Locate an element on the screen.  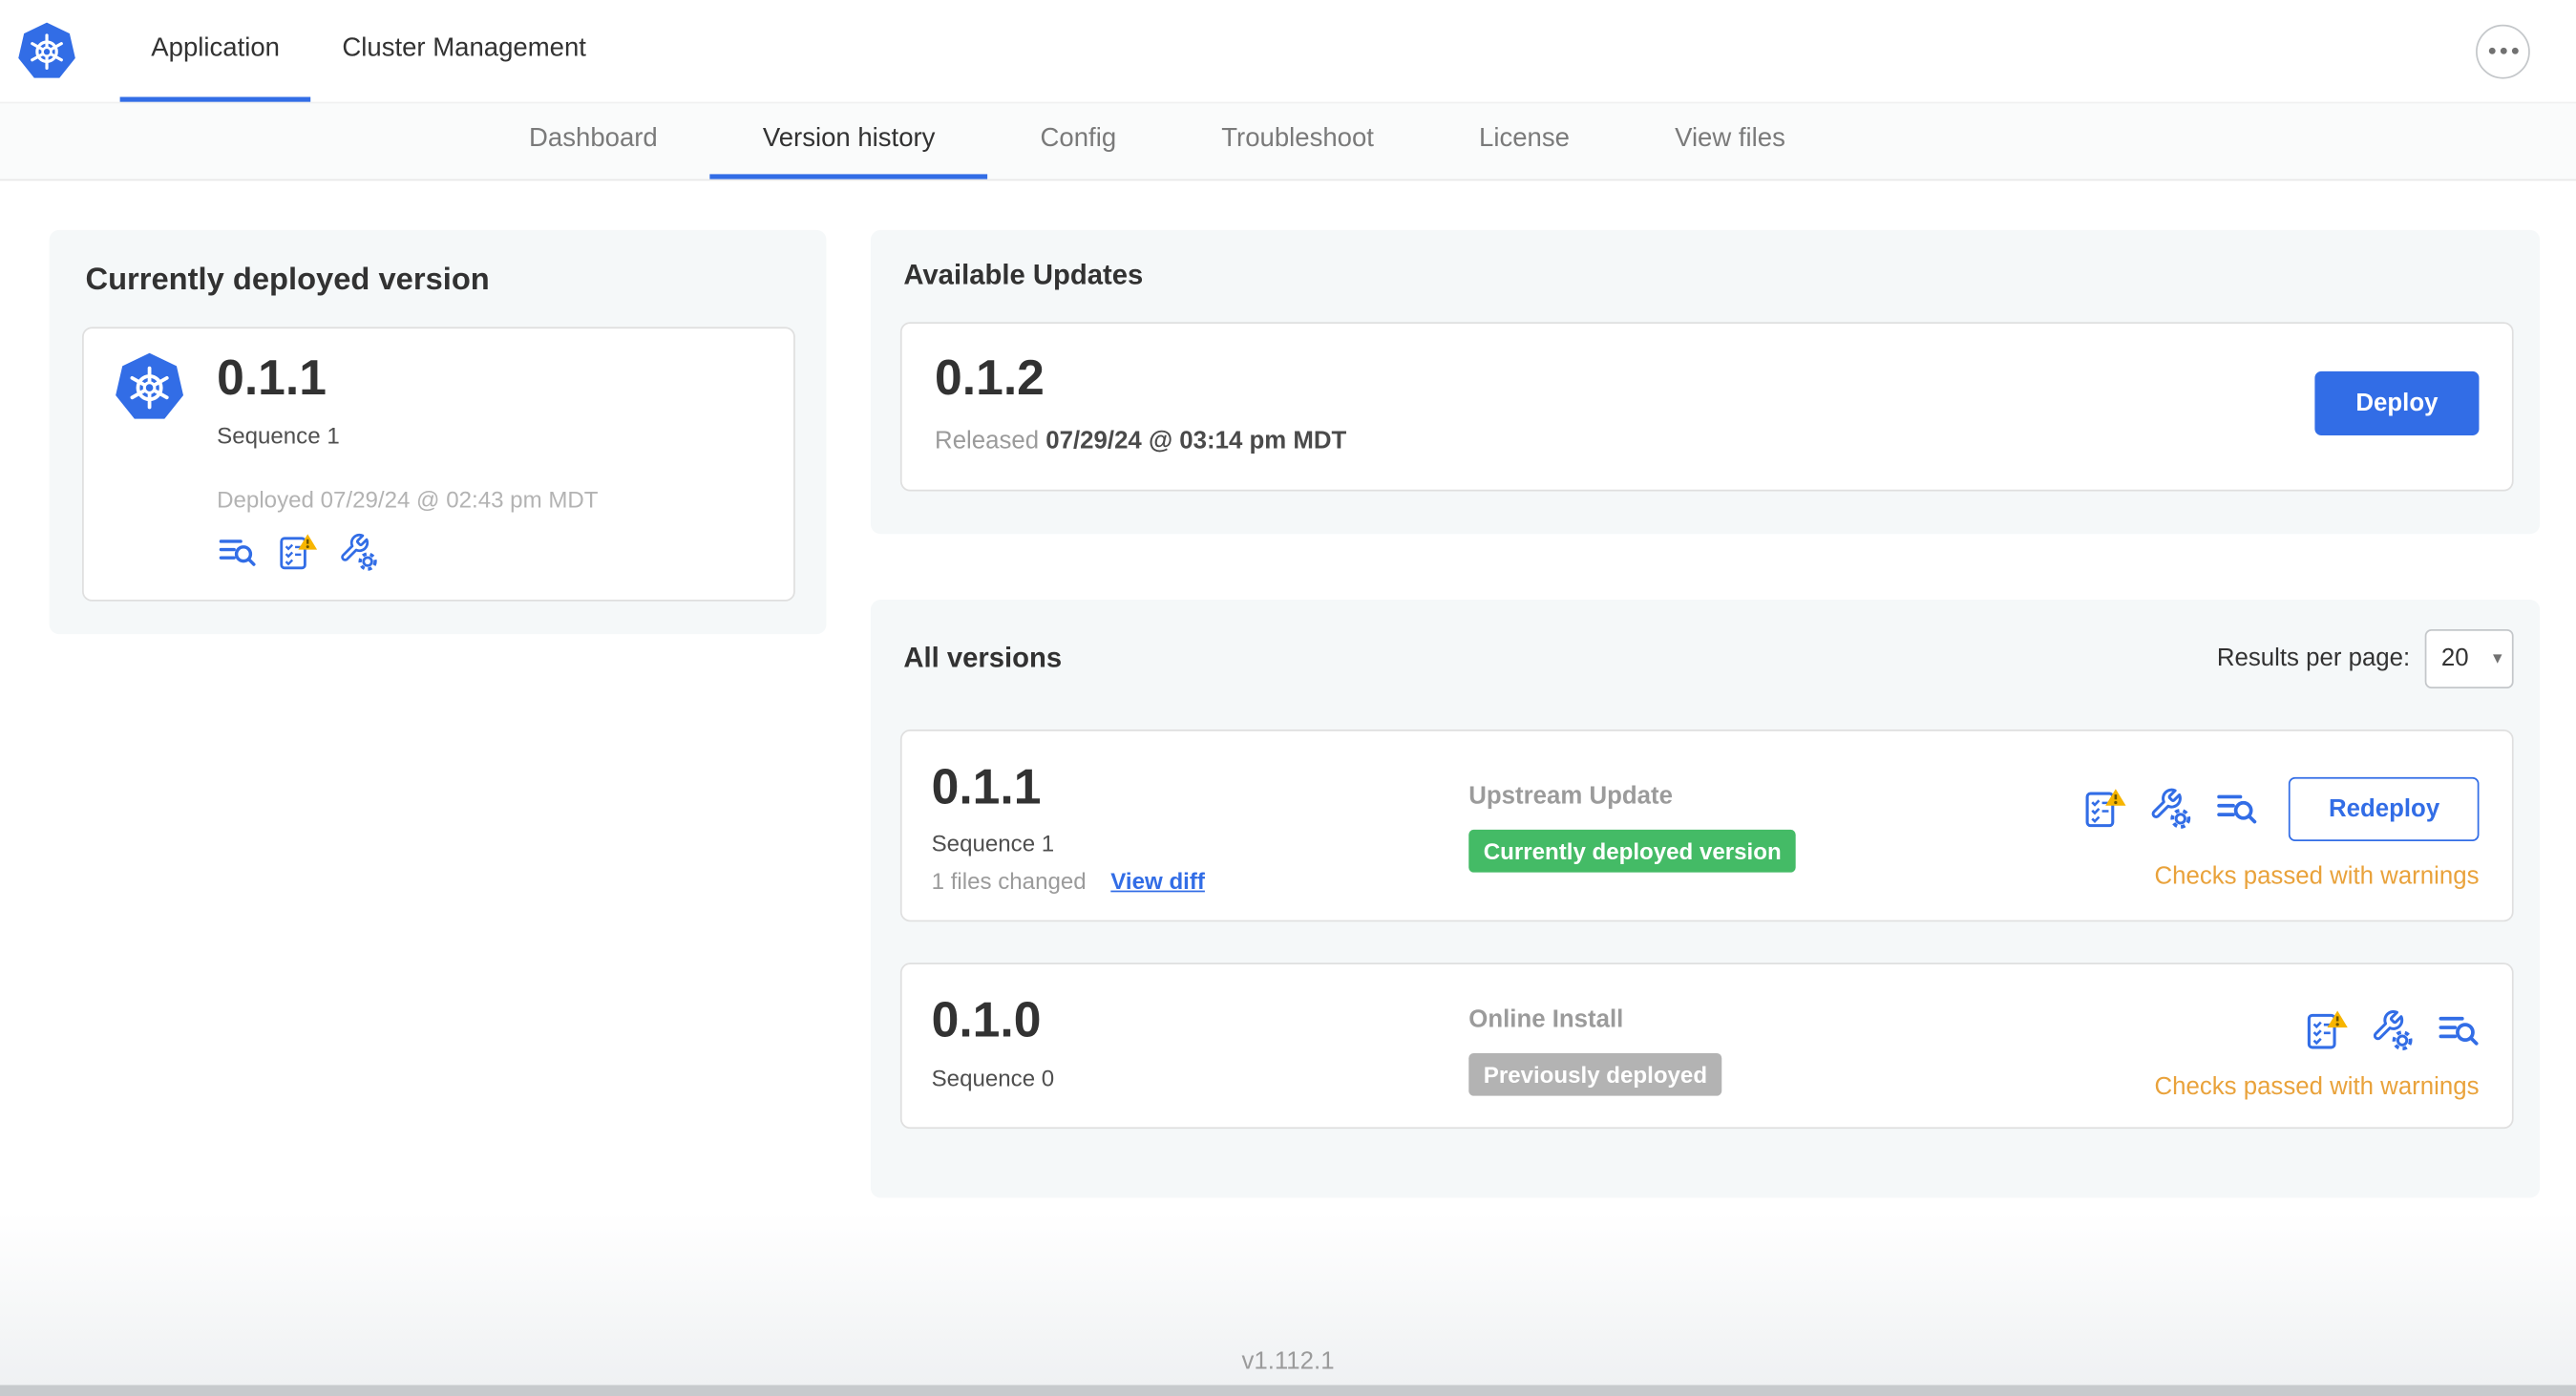
deploy-button: Deploy is located at coordinates (2397, 402).